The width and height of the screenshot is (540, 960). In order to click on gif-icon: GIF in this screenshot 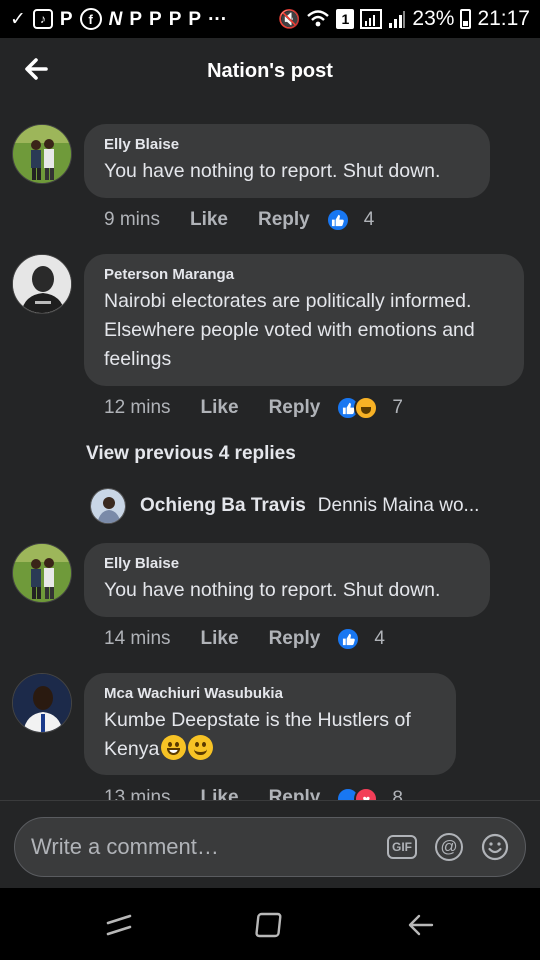, I will do `click(402, 847)`.